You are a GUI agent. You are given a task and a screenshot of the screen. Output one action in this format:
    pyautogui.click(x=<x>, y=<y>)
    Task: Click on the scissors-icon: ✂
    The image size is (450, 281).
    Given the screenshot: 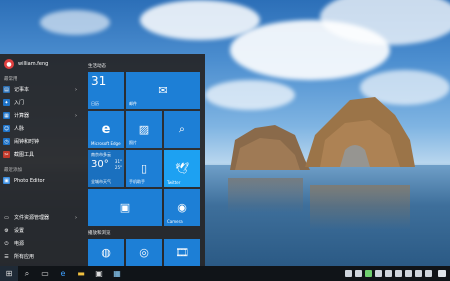 What is the action you would take?
    pyautogui.click(x=6, y=154)
    